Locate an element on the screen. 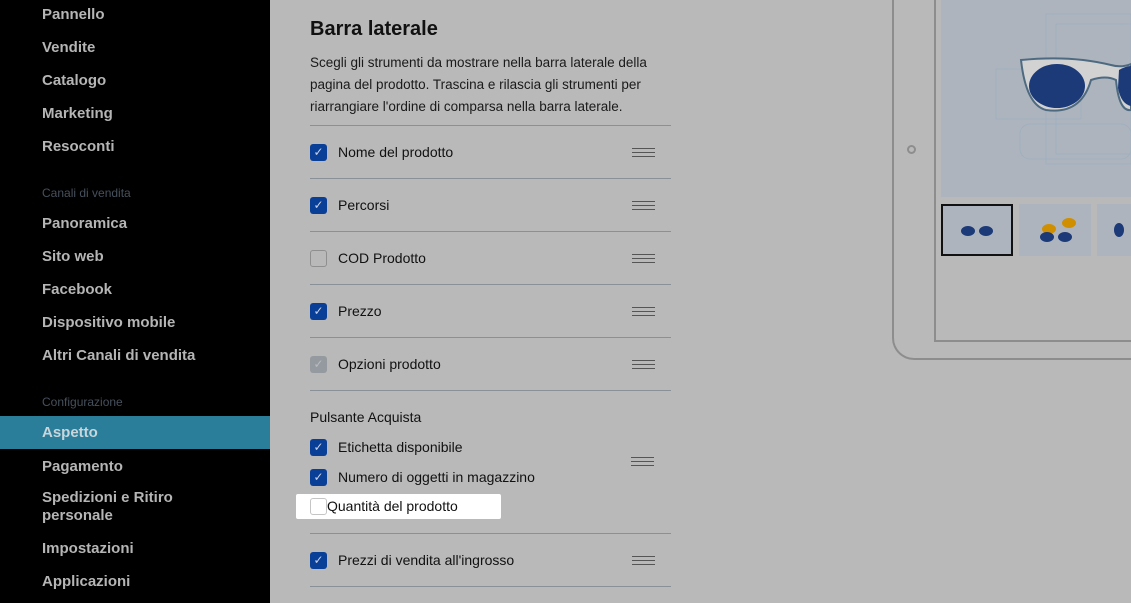 The image size is (1131, 603). row-opzioni-prodotto: ✓ Opzioni prodotto is located at coordinates (490, 364).